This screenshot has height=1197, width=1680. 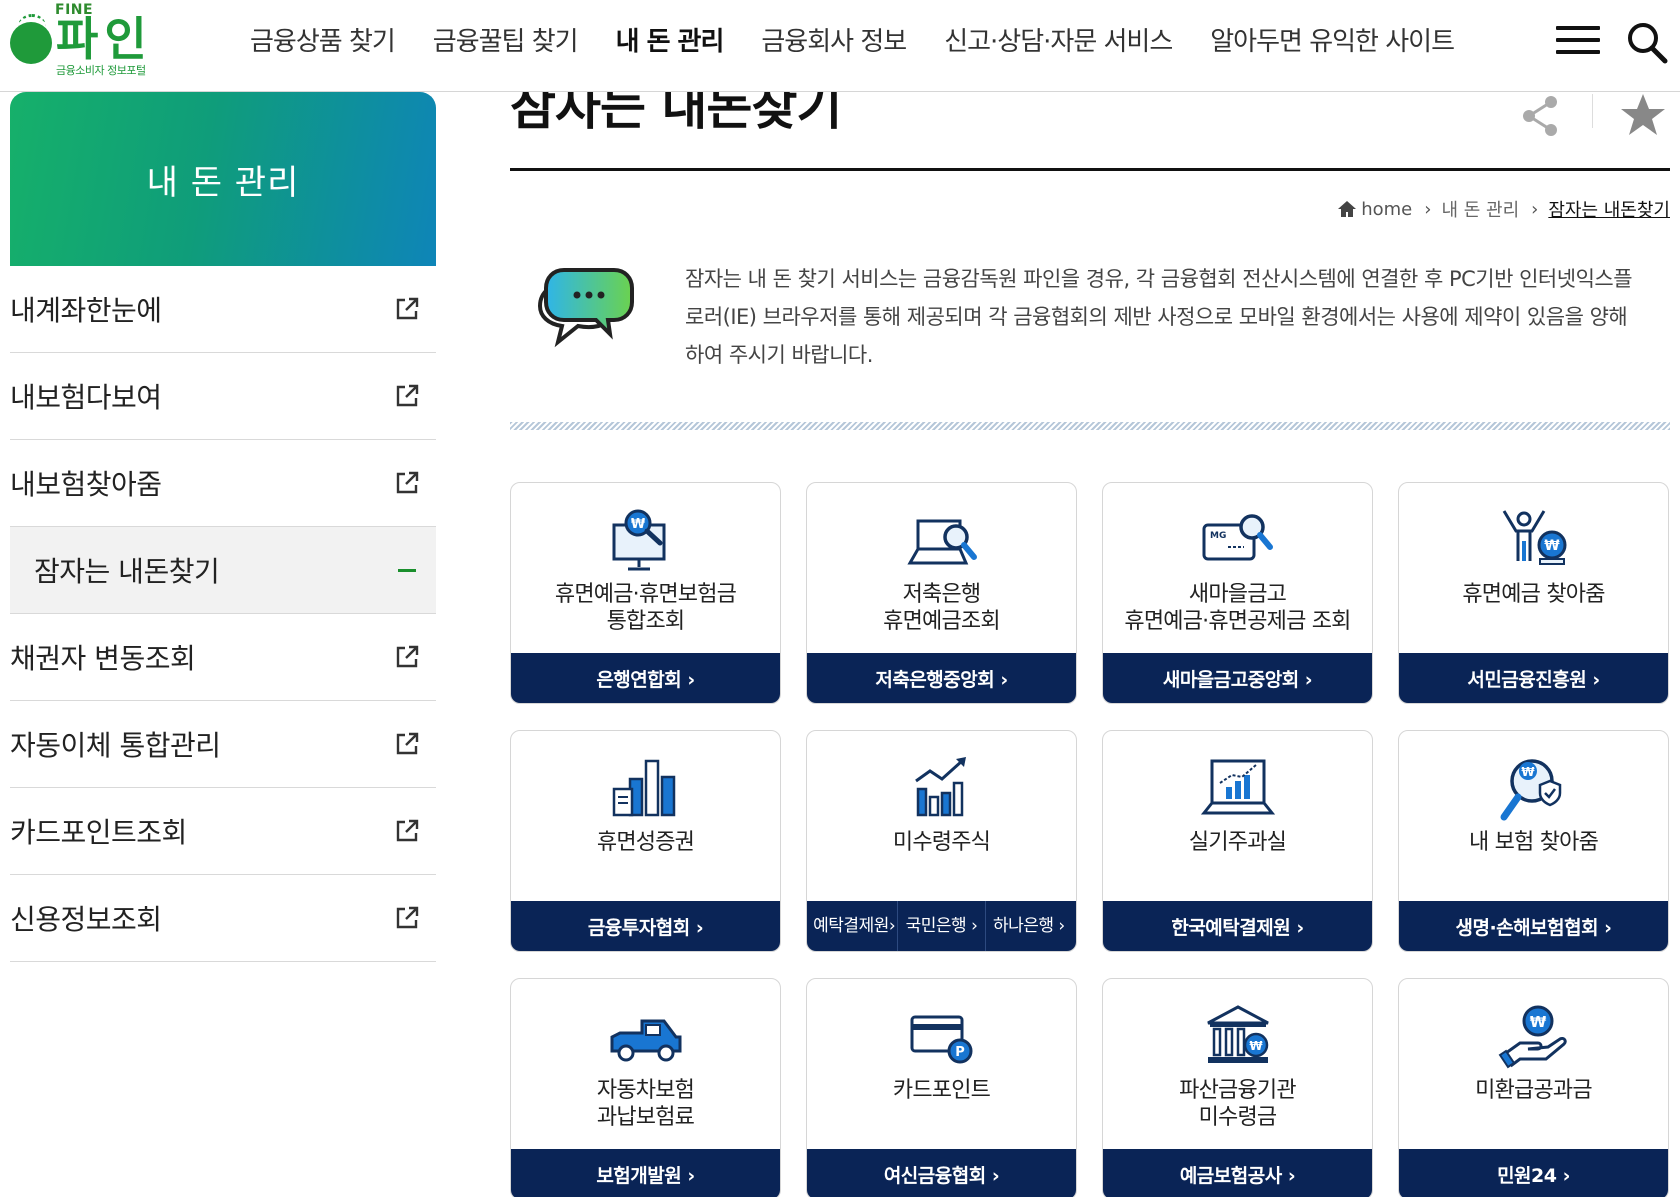 I want to click on sidebar-item-my-insurance-view: 내보험다보여, so click(x=223, y=396).